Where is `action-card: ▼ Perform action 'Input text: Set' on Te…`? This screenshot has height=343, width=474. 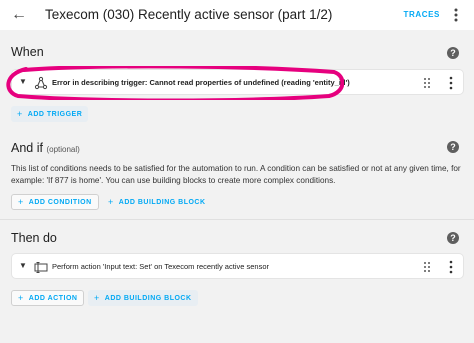
action-card: ▼ Perform action 'Input text: Set' on Te… is located at coordinates (237, 266).